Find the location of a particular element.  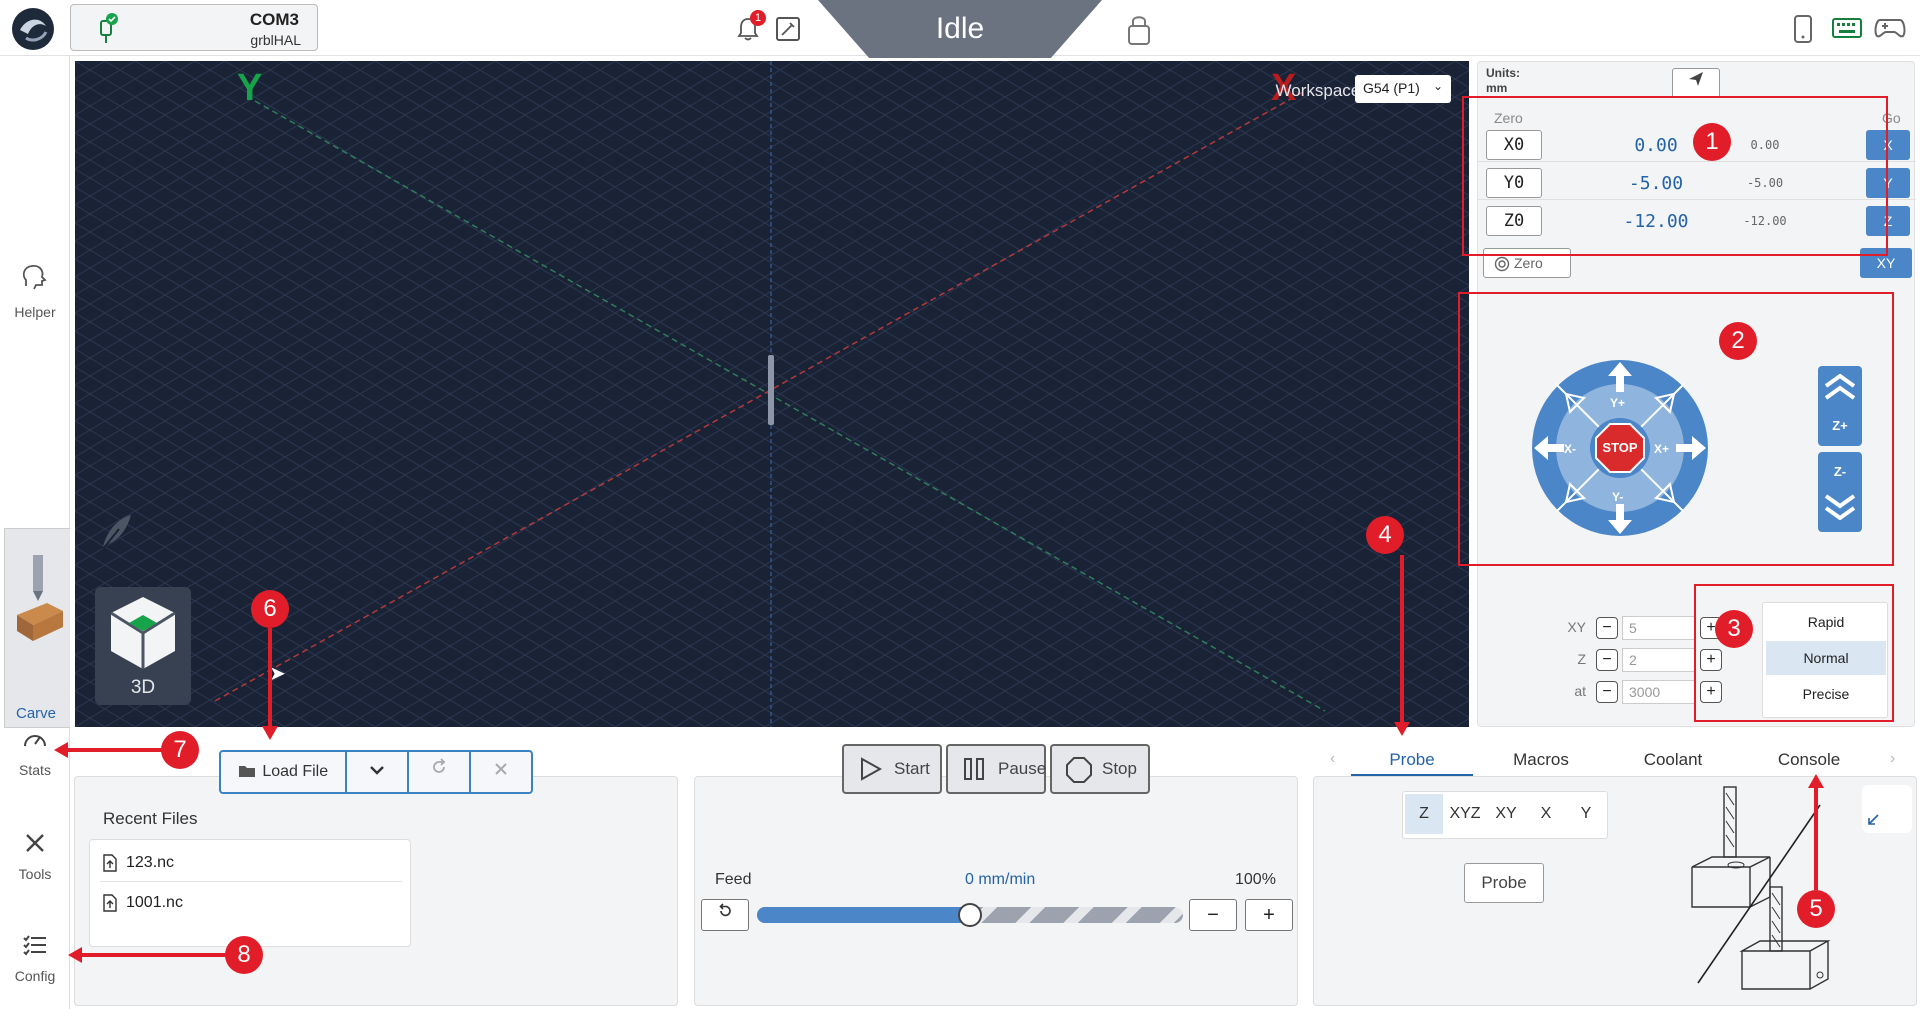

feed-rate-label: at is located at coordinates (1580, 691).